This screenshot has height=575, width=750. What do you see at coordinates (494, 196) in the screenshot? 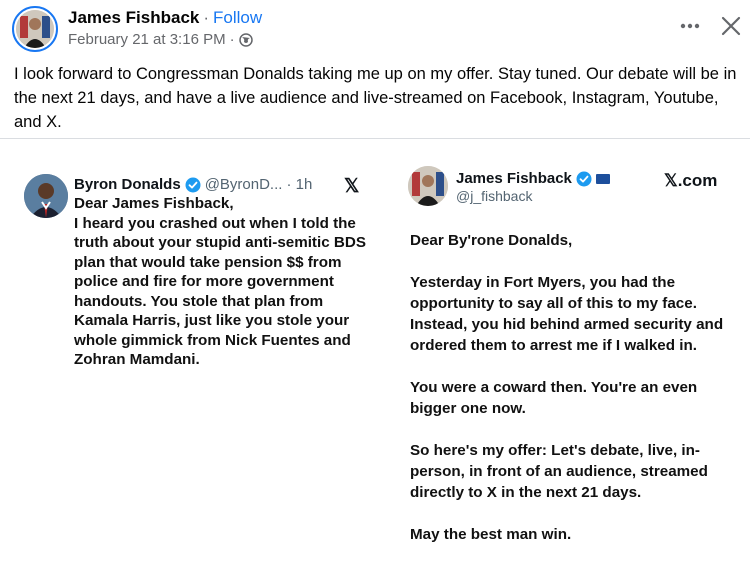
I see `right-tweet-handle: @j_fishback` at bounding box center [494, 196].